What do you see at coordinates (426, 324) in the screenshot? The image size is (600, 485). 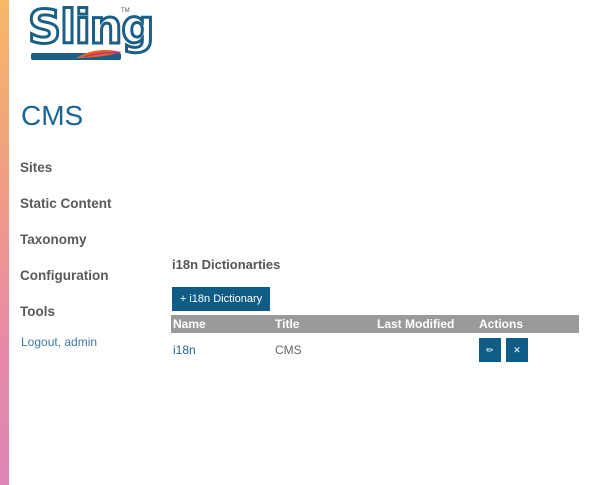 I see `column-header-last-modified: Last Modified` at bounding box center [426, 324].